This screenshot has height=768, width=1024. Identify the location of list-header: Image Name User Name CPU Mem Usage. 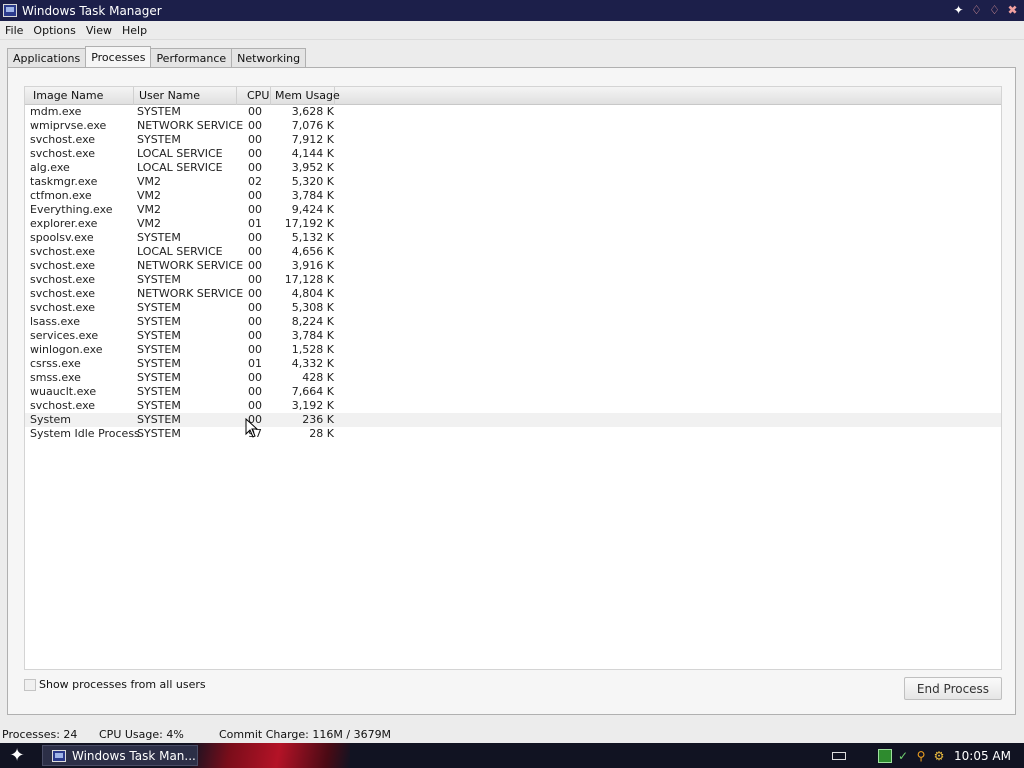
(513, 96).